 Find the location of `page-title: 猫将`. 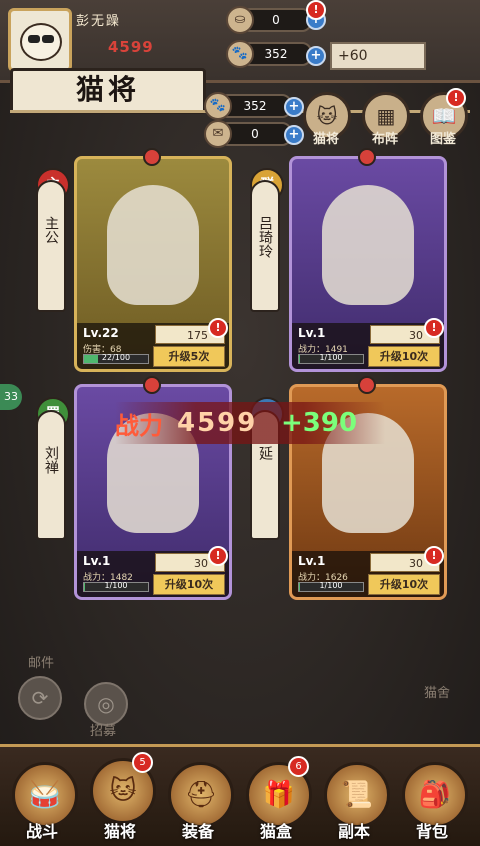

page-title: 猫将 is located at coordinates (107, 89).